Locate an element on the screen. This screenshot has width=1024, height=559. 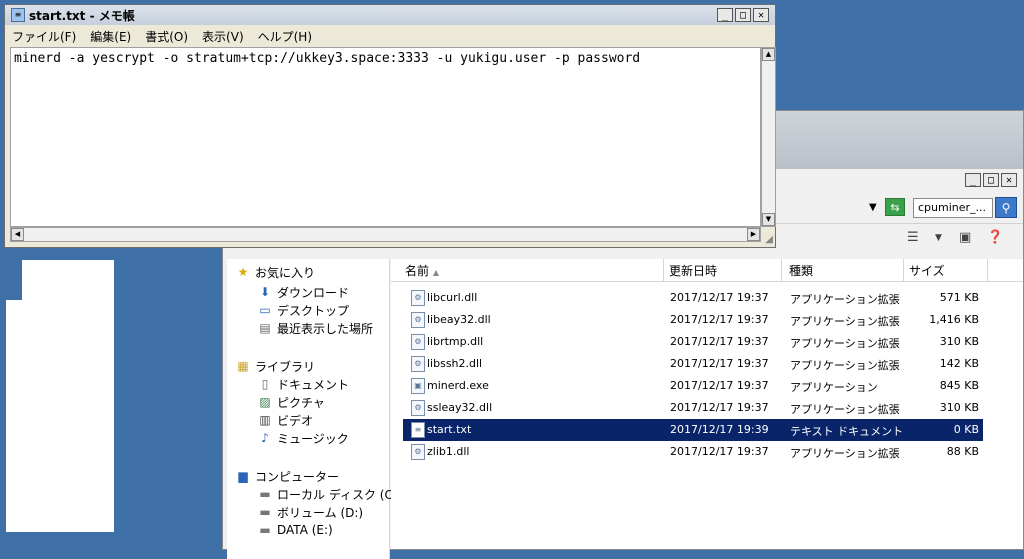
nav-desktop: ▭ デスクトップ is located at coordinates (303, 310).